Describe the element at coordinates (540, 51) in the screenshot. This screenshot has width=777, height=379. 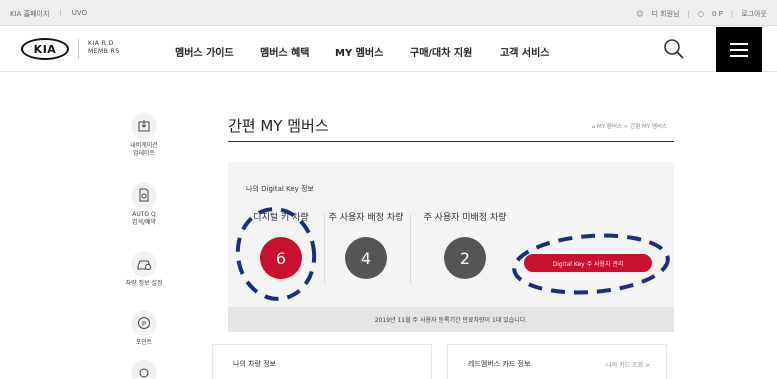
I see `nav-item-customer-service: 고객 서비스` at that location.